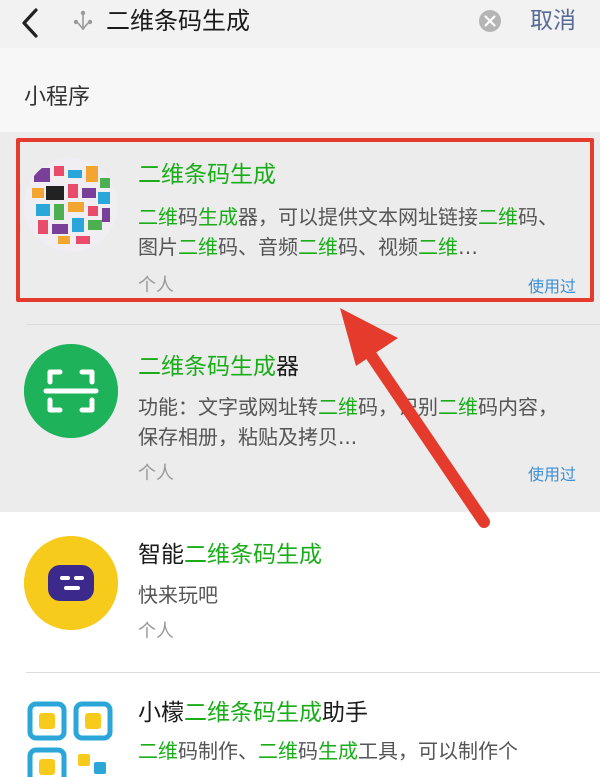 This screenshot has width=600, height=777. I want to click on chat-face-icon, so click(71, 583).